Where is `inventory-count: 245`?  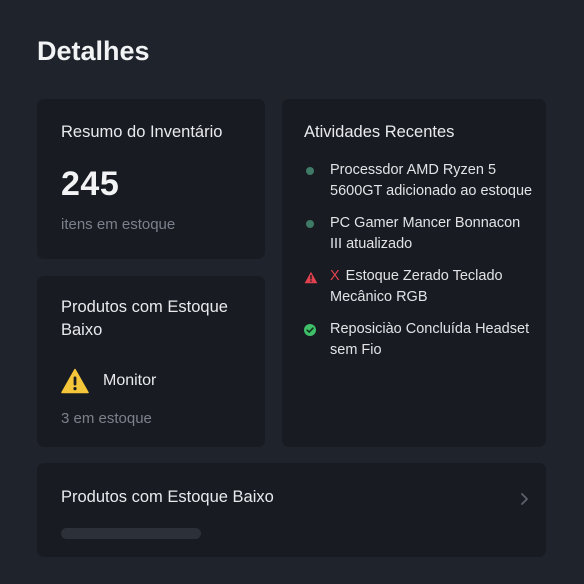 inventory-count: 245 is located at coordinates (90, 184).